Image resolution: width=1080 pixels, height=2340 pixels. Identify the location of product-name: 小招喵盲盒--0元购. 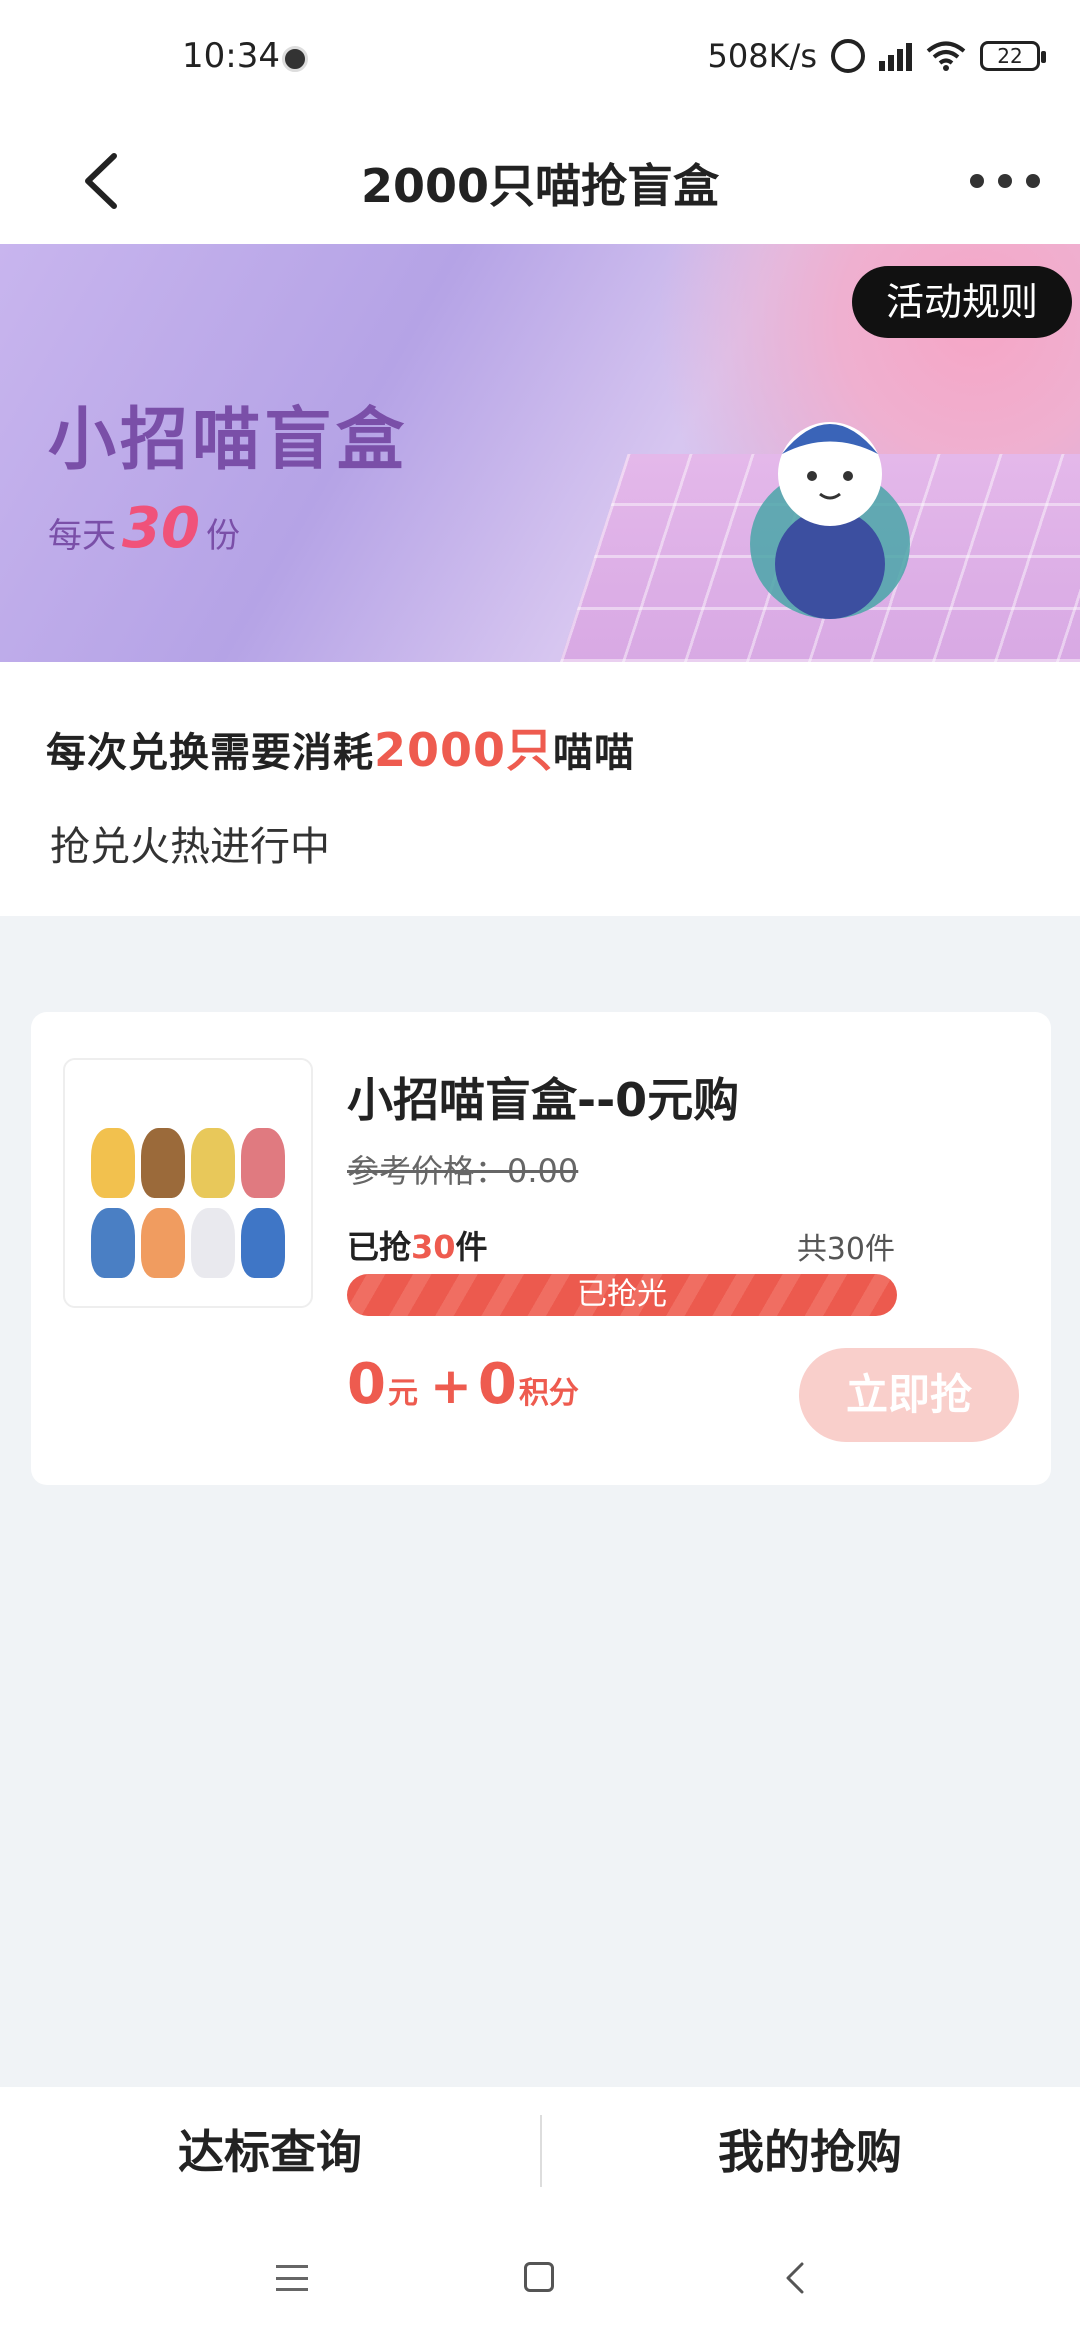
(543, 1097).